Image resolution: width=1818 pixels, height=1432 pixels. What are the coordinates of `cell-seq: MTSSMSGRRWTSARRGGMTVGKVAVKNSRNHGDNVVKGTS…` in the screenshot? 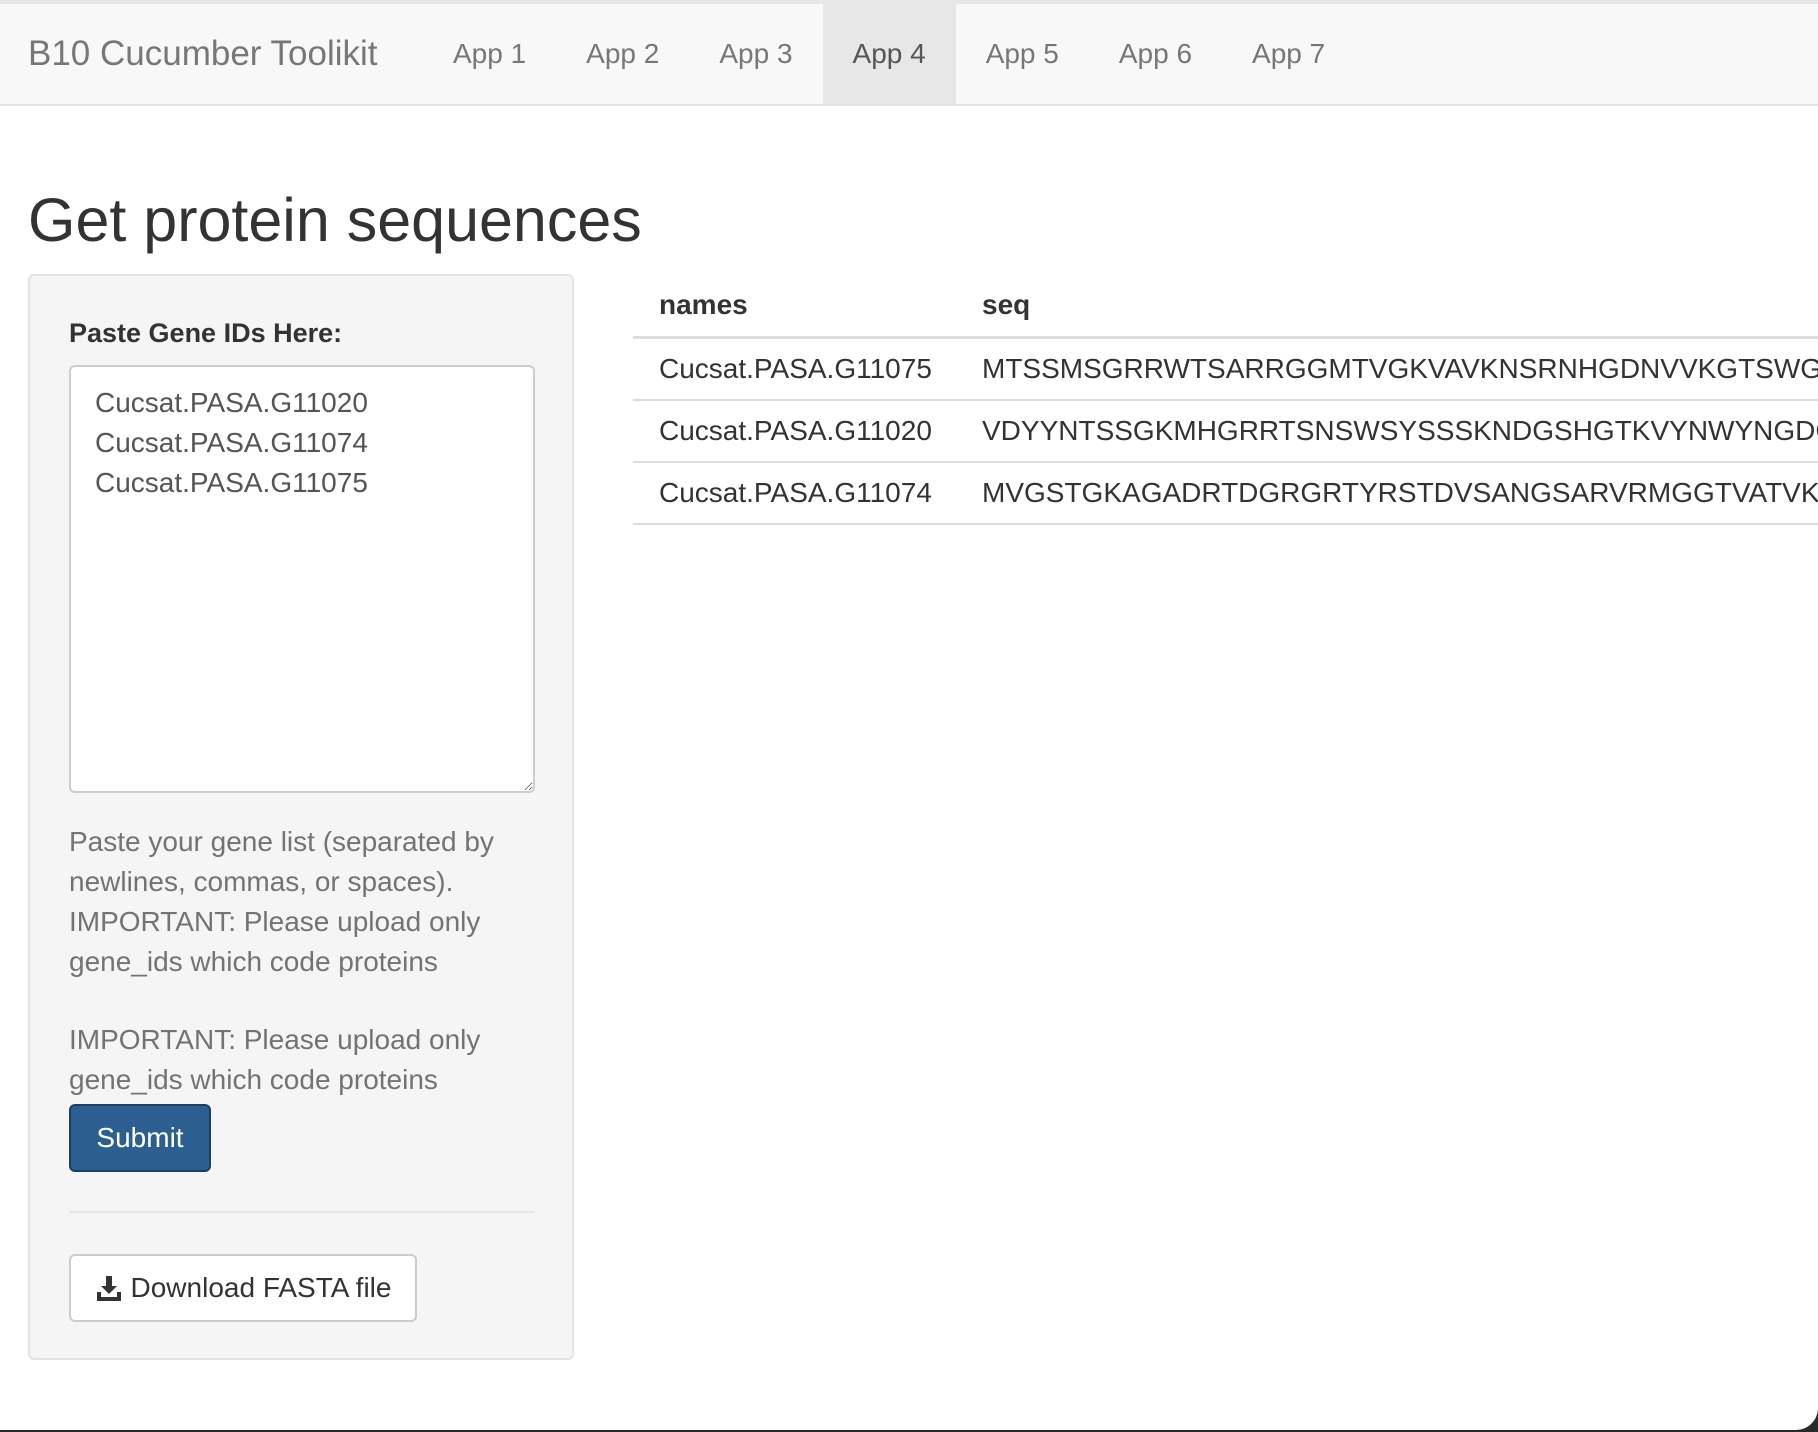 It's located at (1387, 369).